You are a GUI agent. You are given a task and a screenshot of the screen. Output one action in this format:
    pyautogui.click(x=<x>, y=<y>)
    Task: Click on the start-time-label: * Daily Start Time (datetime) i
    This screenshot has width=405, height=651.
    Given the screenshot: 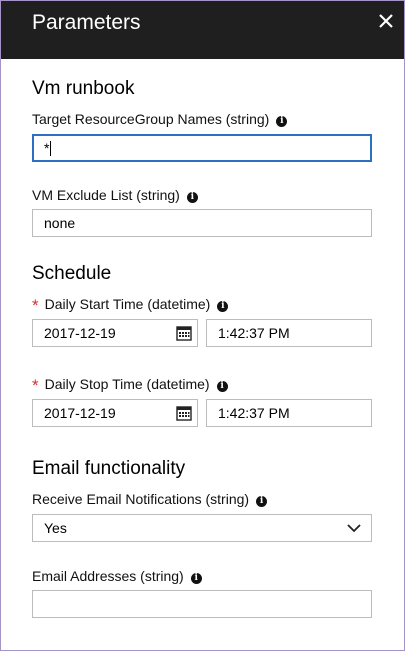 What is the action you would take?
    pyautogui.click(x=130, y=305)
    